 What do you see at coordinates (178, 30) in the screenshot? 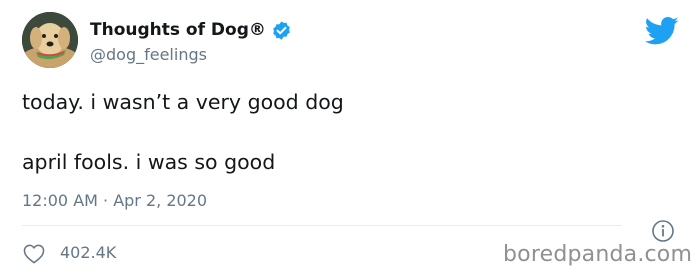
I see `display-name: Thoughts of Dog®` at bounding box center [178, 30].